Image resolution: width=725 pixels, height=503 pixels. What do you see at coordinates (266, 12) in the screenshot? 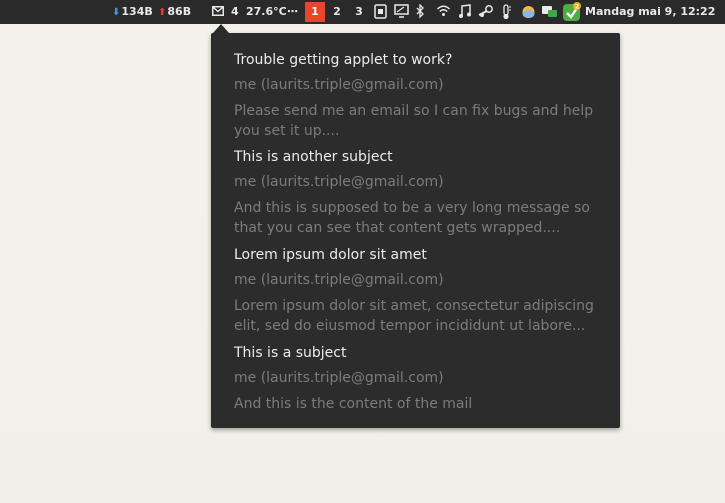
I see `temperature-indicator: 27.6°C` at bounding box center [266, 12].